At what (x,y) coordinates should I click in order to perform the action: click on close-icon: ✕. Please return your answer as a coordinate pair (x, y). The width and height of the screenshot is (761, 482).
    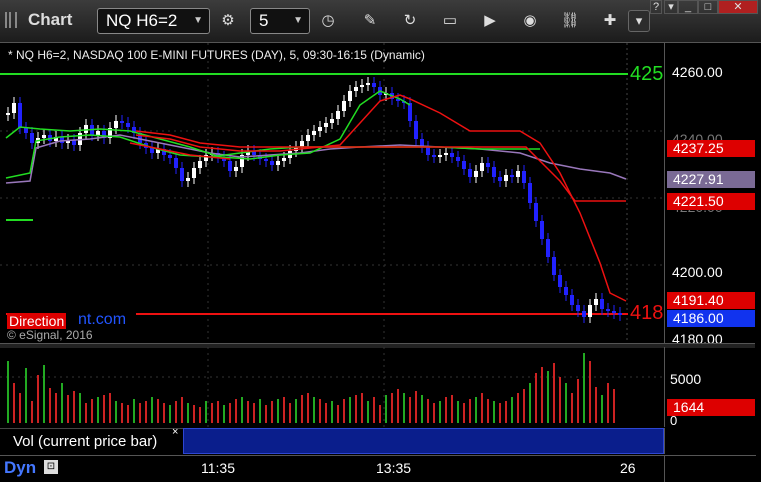
    Looking at the image, I should click on (738, 7).